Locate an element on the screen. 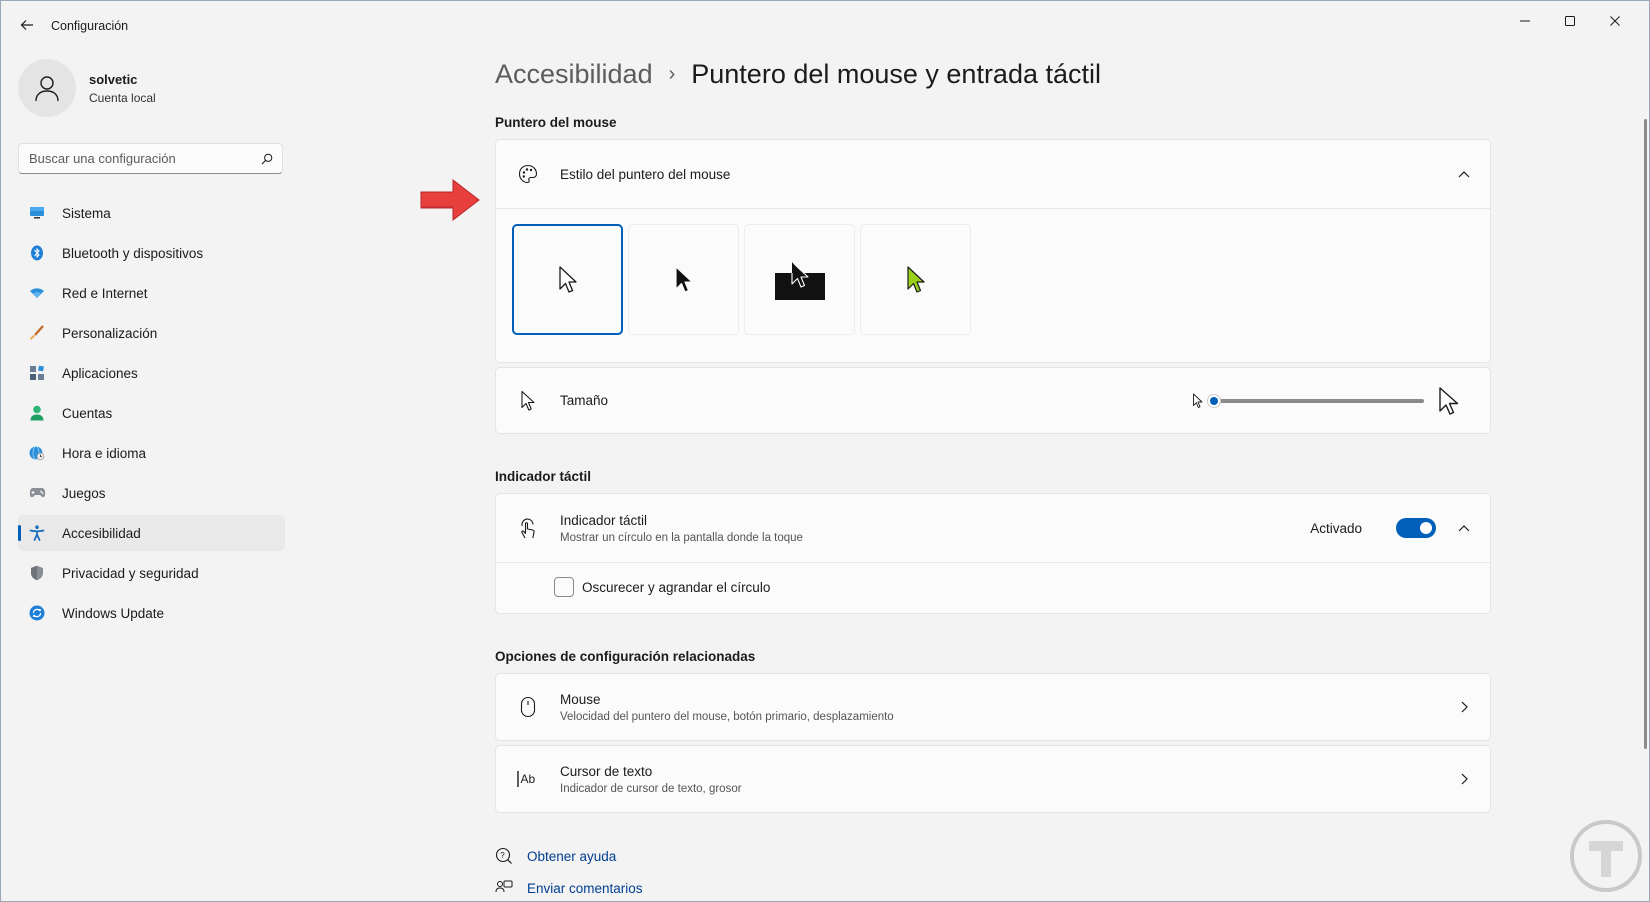  app-title: Configuración is located at coordinates (90, 26).